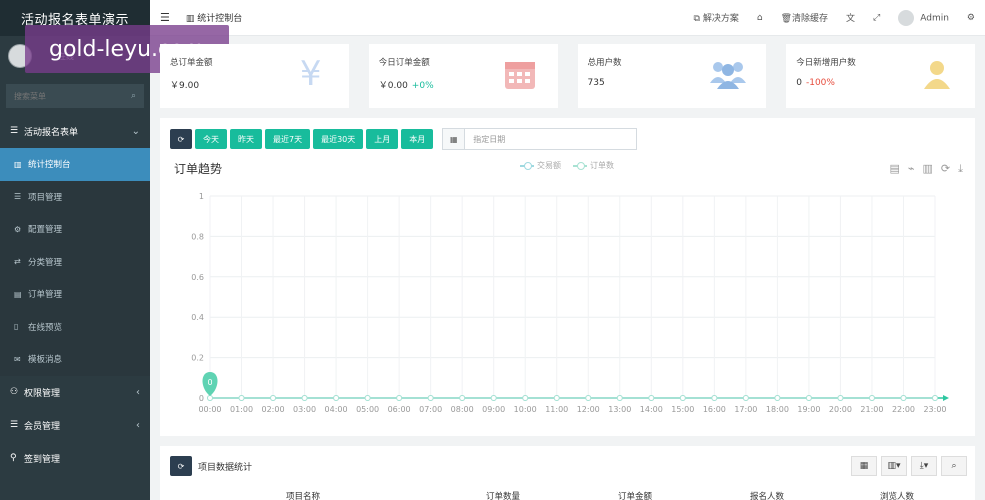 This screenshot has width=985, height=500. Describe the element at coordinates (864, 466) in the screenshot. I see `toggle-view-button: ▦` at that location.